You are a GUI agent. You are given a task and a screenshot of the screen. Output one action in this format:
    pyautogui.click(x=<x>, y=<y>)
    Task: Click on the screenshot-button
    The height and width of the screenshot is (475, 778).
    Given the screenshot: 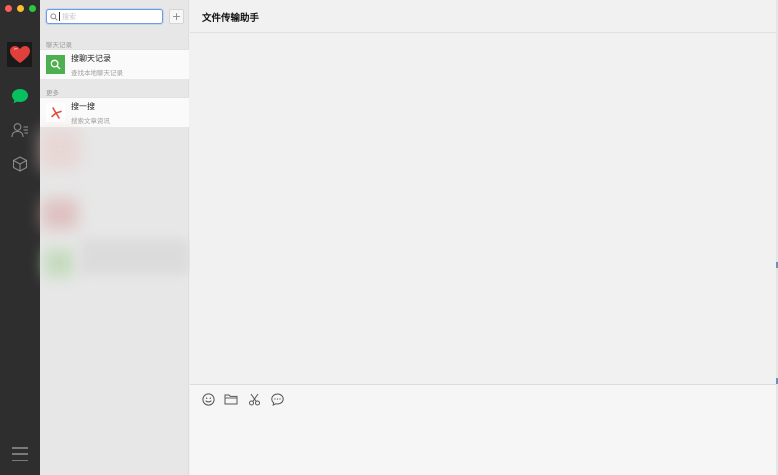 What is the action you would take?
    pyautogui.click(x=254, y=399)
    